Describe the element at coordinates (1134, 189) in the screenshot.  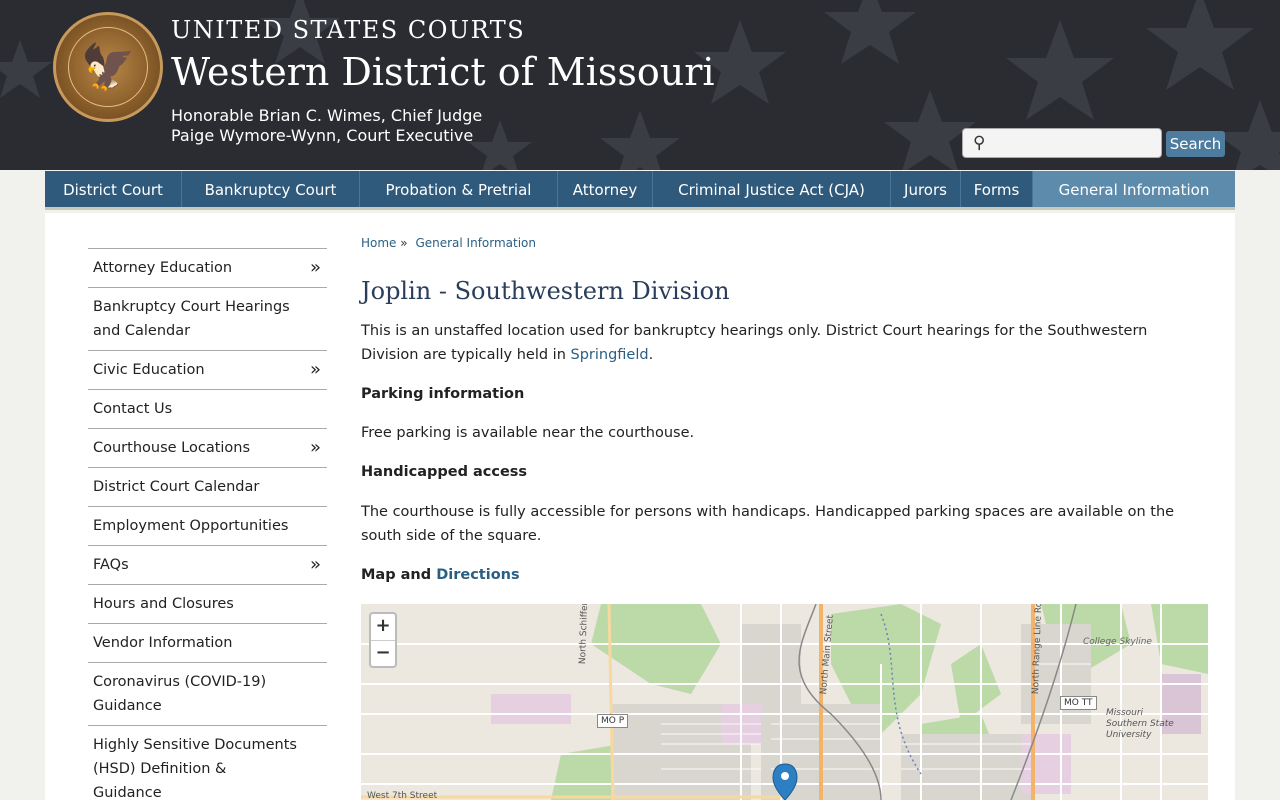
I see `nav-general-information: General Information` at that location.